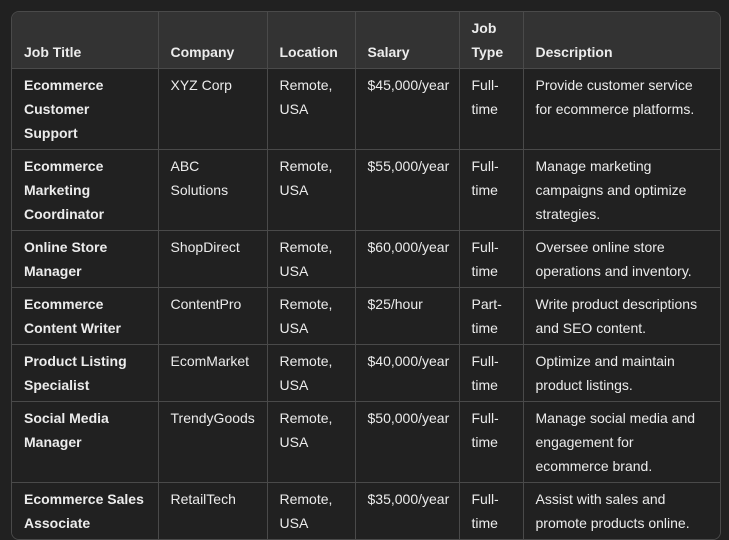 This screenshot has width=729, height=540. I want to click on header-job-type: Job Type, so click(490, 40).